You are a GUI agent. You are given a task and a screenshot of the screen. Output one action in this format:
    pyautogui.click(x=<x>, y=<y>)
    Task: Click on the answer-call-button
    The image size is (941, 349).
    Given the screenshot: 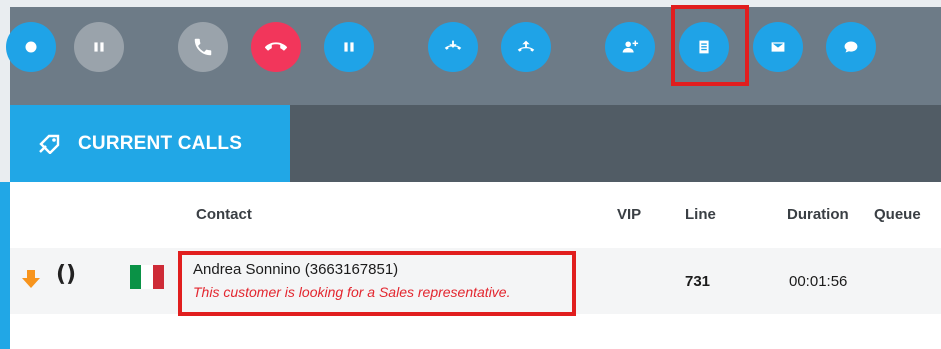 What is the action you would take?
    pyautogui.click(x=203, y=47)
    